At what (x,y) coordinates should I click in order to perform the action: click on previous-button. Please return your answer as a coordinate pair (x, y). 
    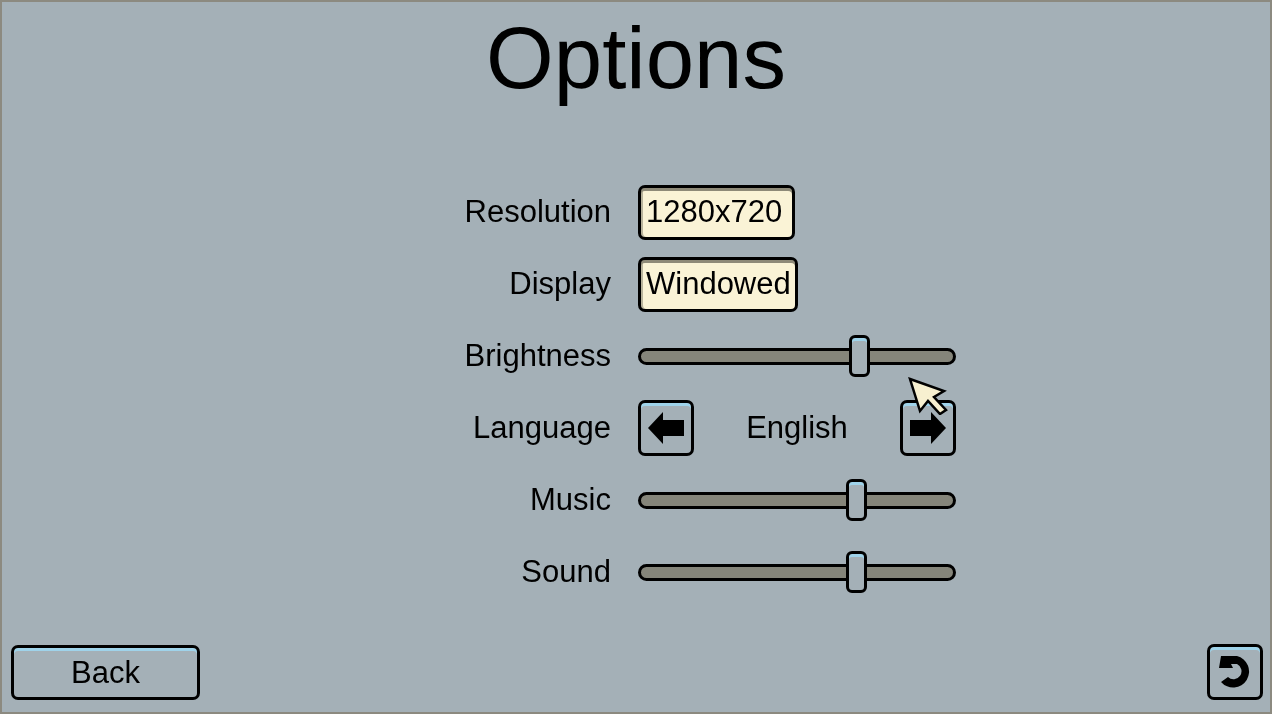
    Looking at the image, I should click on (666, 428).